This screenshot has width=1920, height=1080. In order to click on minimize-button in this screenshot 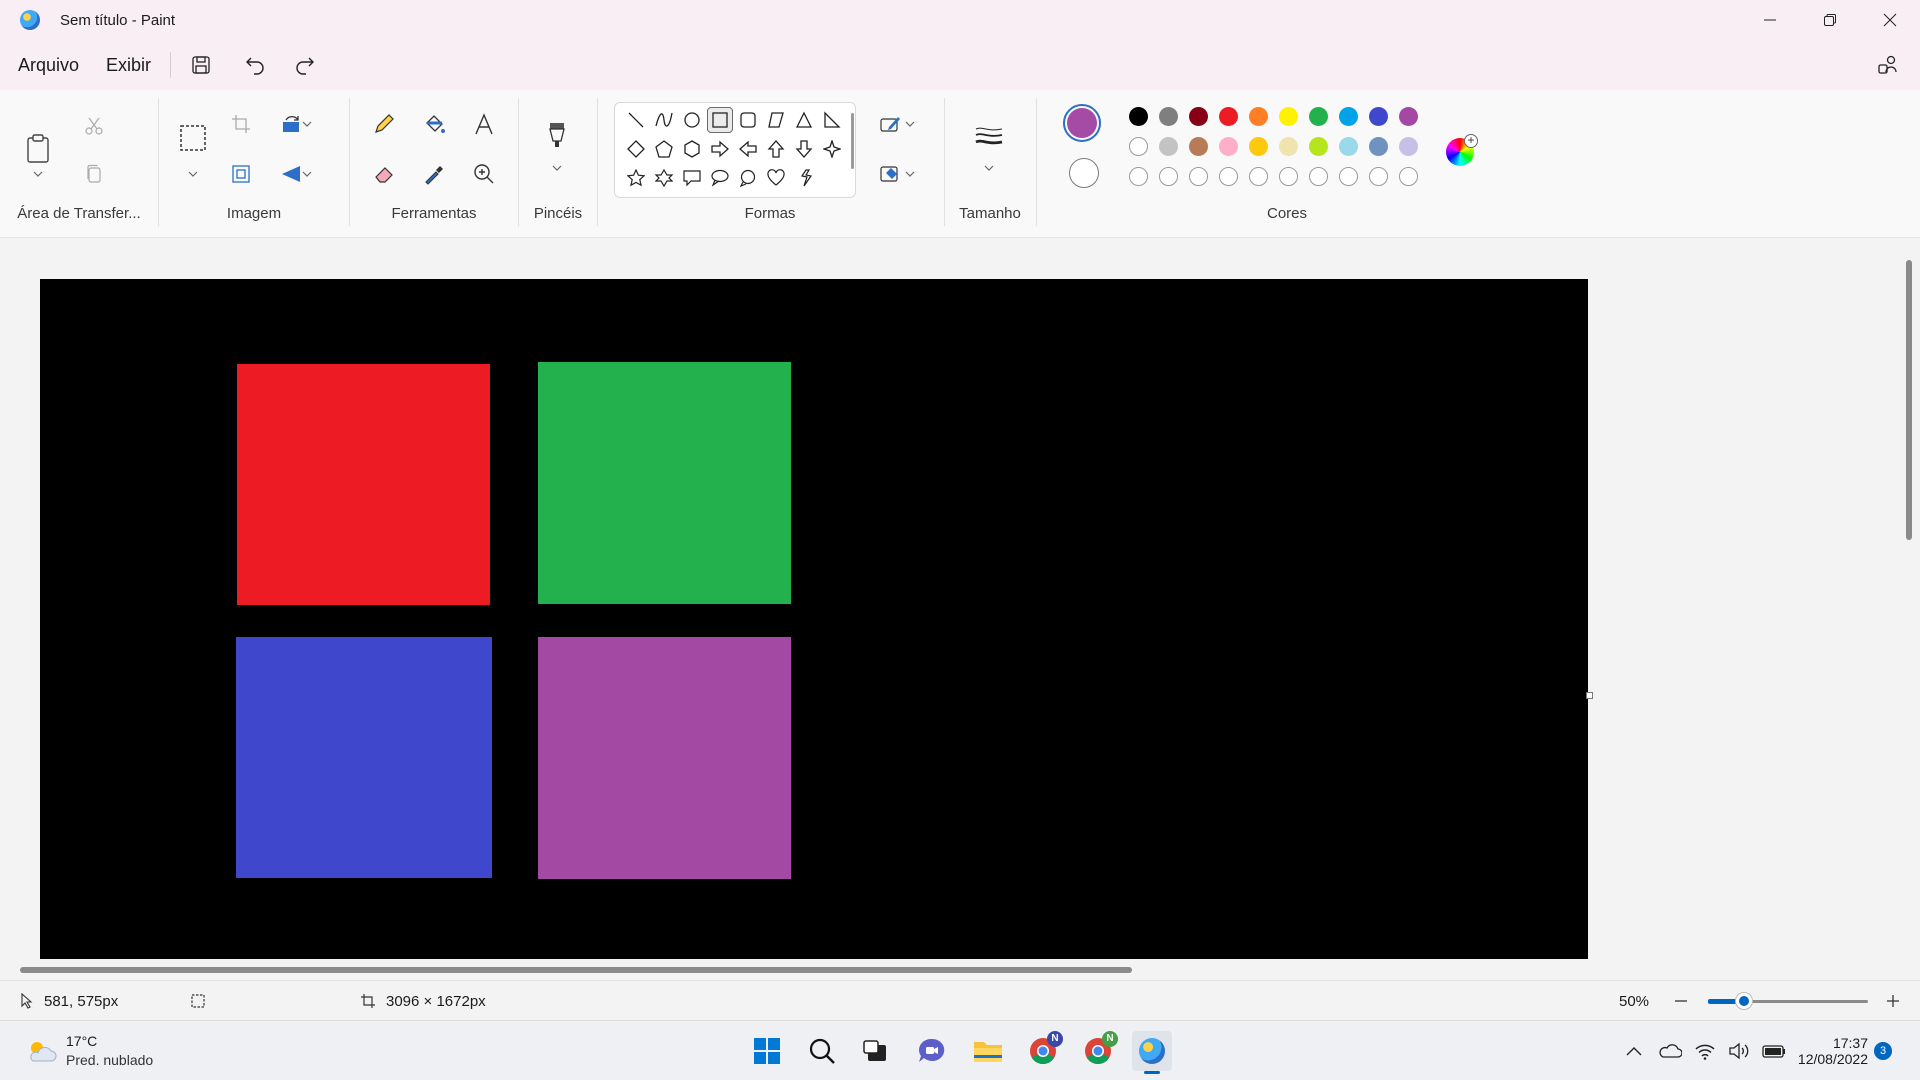, I will do `click(1770, 20)`.